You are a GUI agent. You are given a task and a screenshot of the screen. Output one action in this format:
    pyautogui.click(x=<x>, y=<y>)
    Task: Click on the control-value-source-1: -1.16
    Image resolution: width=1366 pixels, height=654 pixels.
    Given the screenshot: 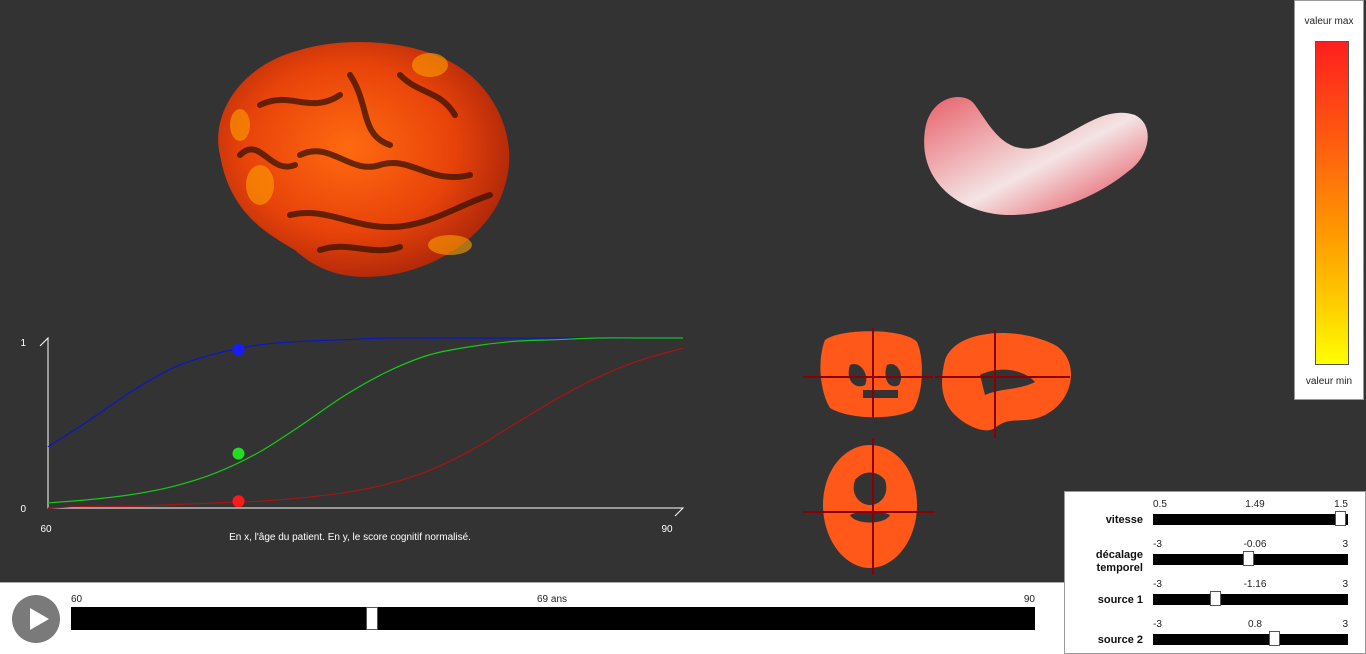 What is the action you would take?
    pyautogui.click(x=1255, y=584)
    